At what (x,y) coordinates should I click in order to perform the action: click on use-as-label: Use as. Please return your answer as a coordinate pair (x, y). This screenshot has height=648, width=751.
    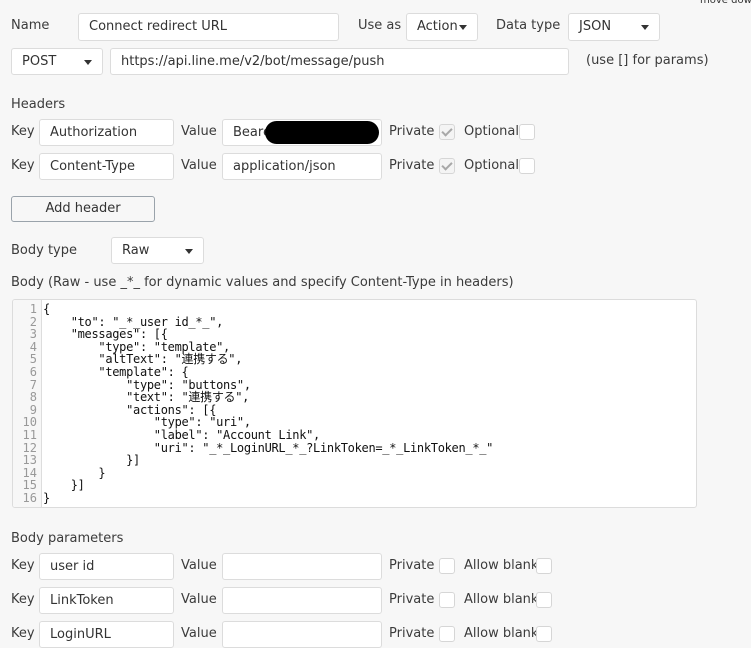
    Looking at the image, I should click on (380, 25).